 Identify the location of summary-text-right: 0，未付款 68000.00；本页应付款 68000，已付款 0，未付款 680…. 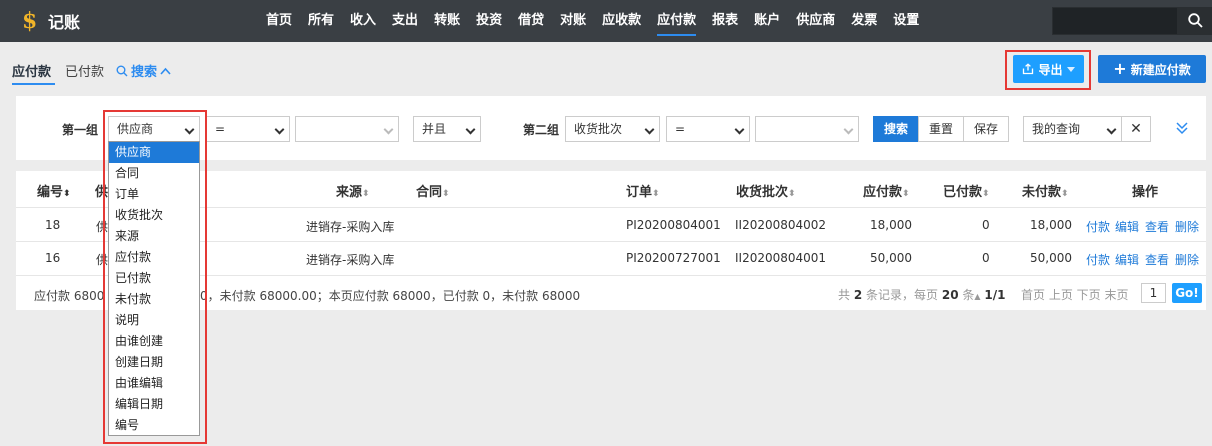
(390, 296).